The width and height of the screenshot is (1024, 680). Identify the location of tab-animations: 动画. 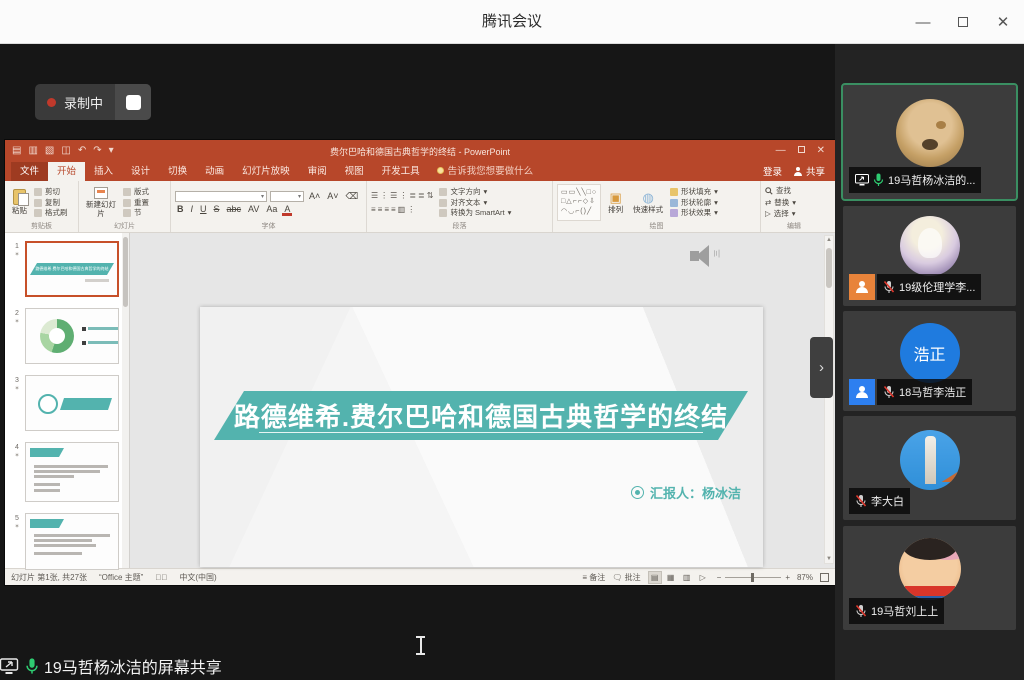
(214, 170).